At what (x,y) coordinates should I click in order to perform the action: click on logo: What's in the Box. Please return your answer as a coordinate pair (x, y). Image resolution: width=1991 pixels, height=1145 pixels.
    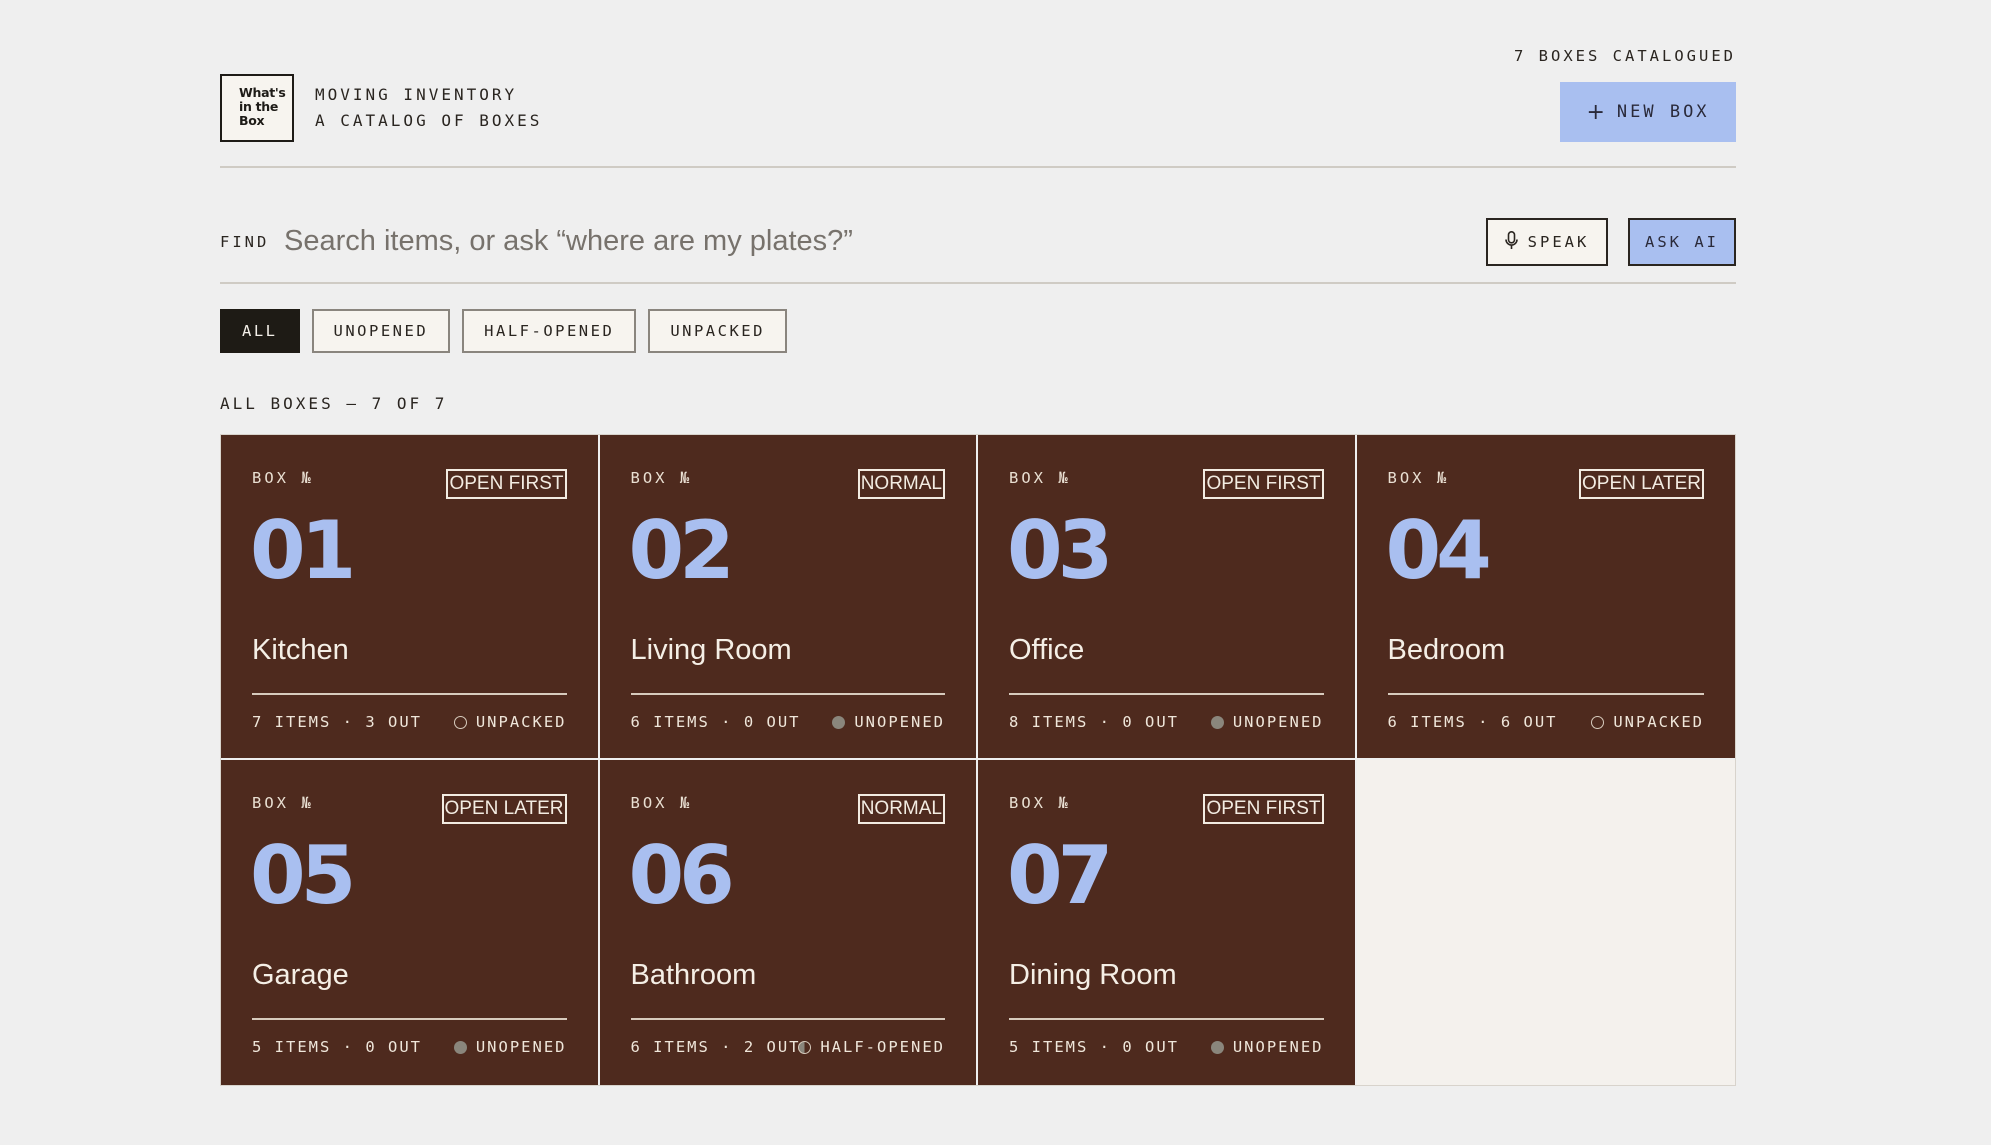
    Looking at the image, I should click on (257, 108).